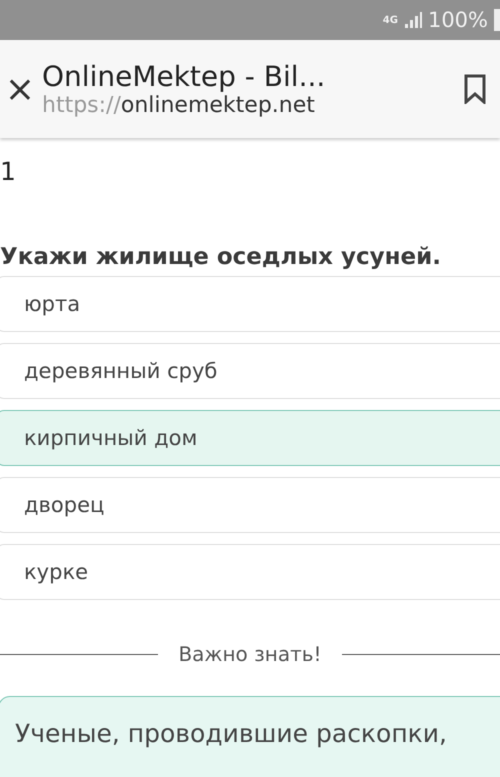 This screenshot has height=777, width=500. What do you see at coordinates (413, 20) in the screenshot?
I see `signal-icon` at bounding box center [413, 20].